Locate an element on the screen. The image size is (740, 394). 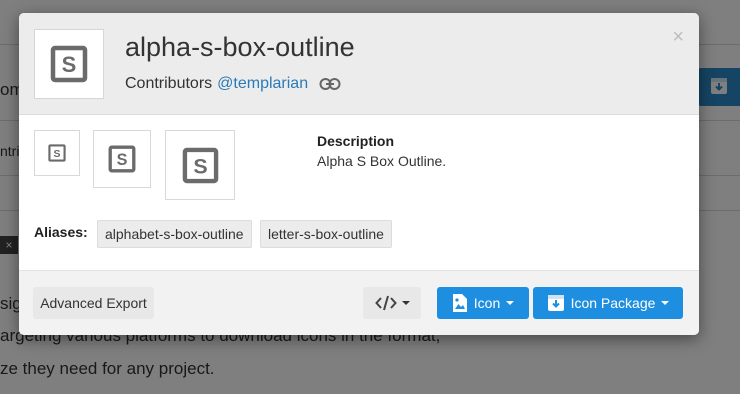
alias-tag: alphabet-s-box-outline is located at coordinates (174, 234).